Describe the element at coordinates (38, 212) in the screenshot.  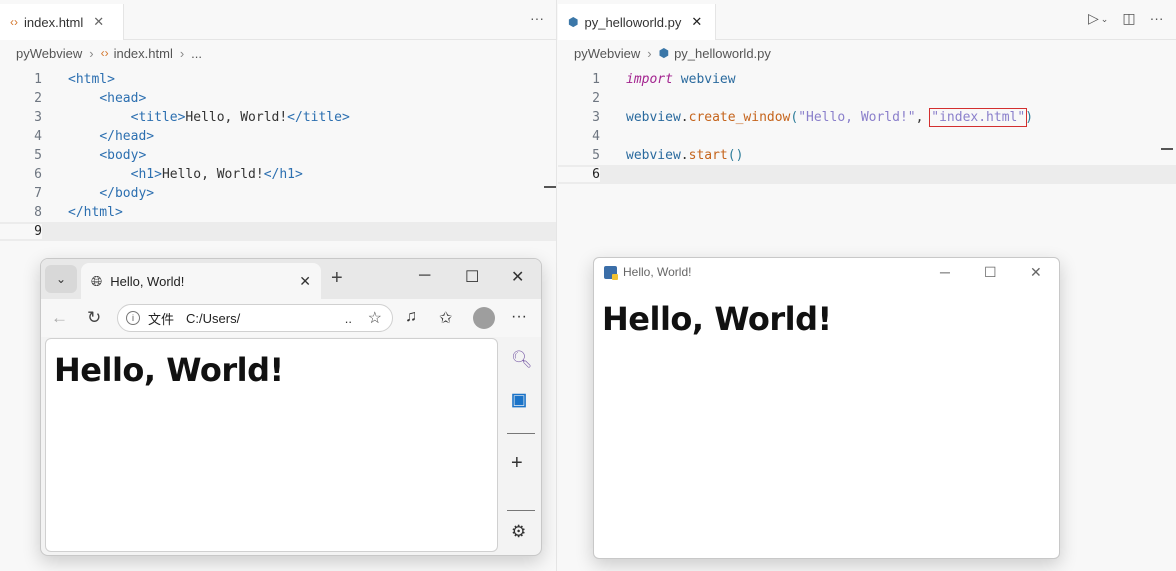
I see `line-number: 8` at that location.